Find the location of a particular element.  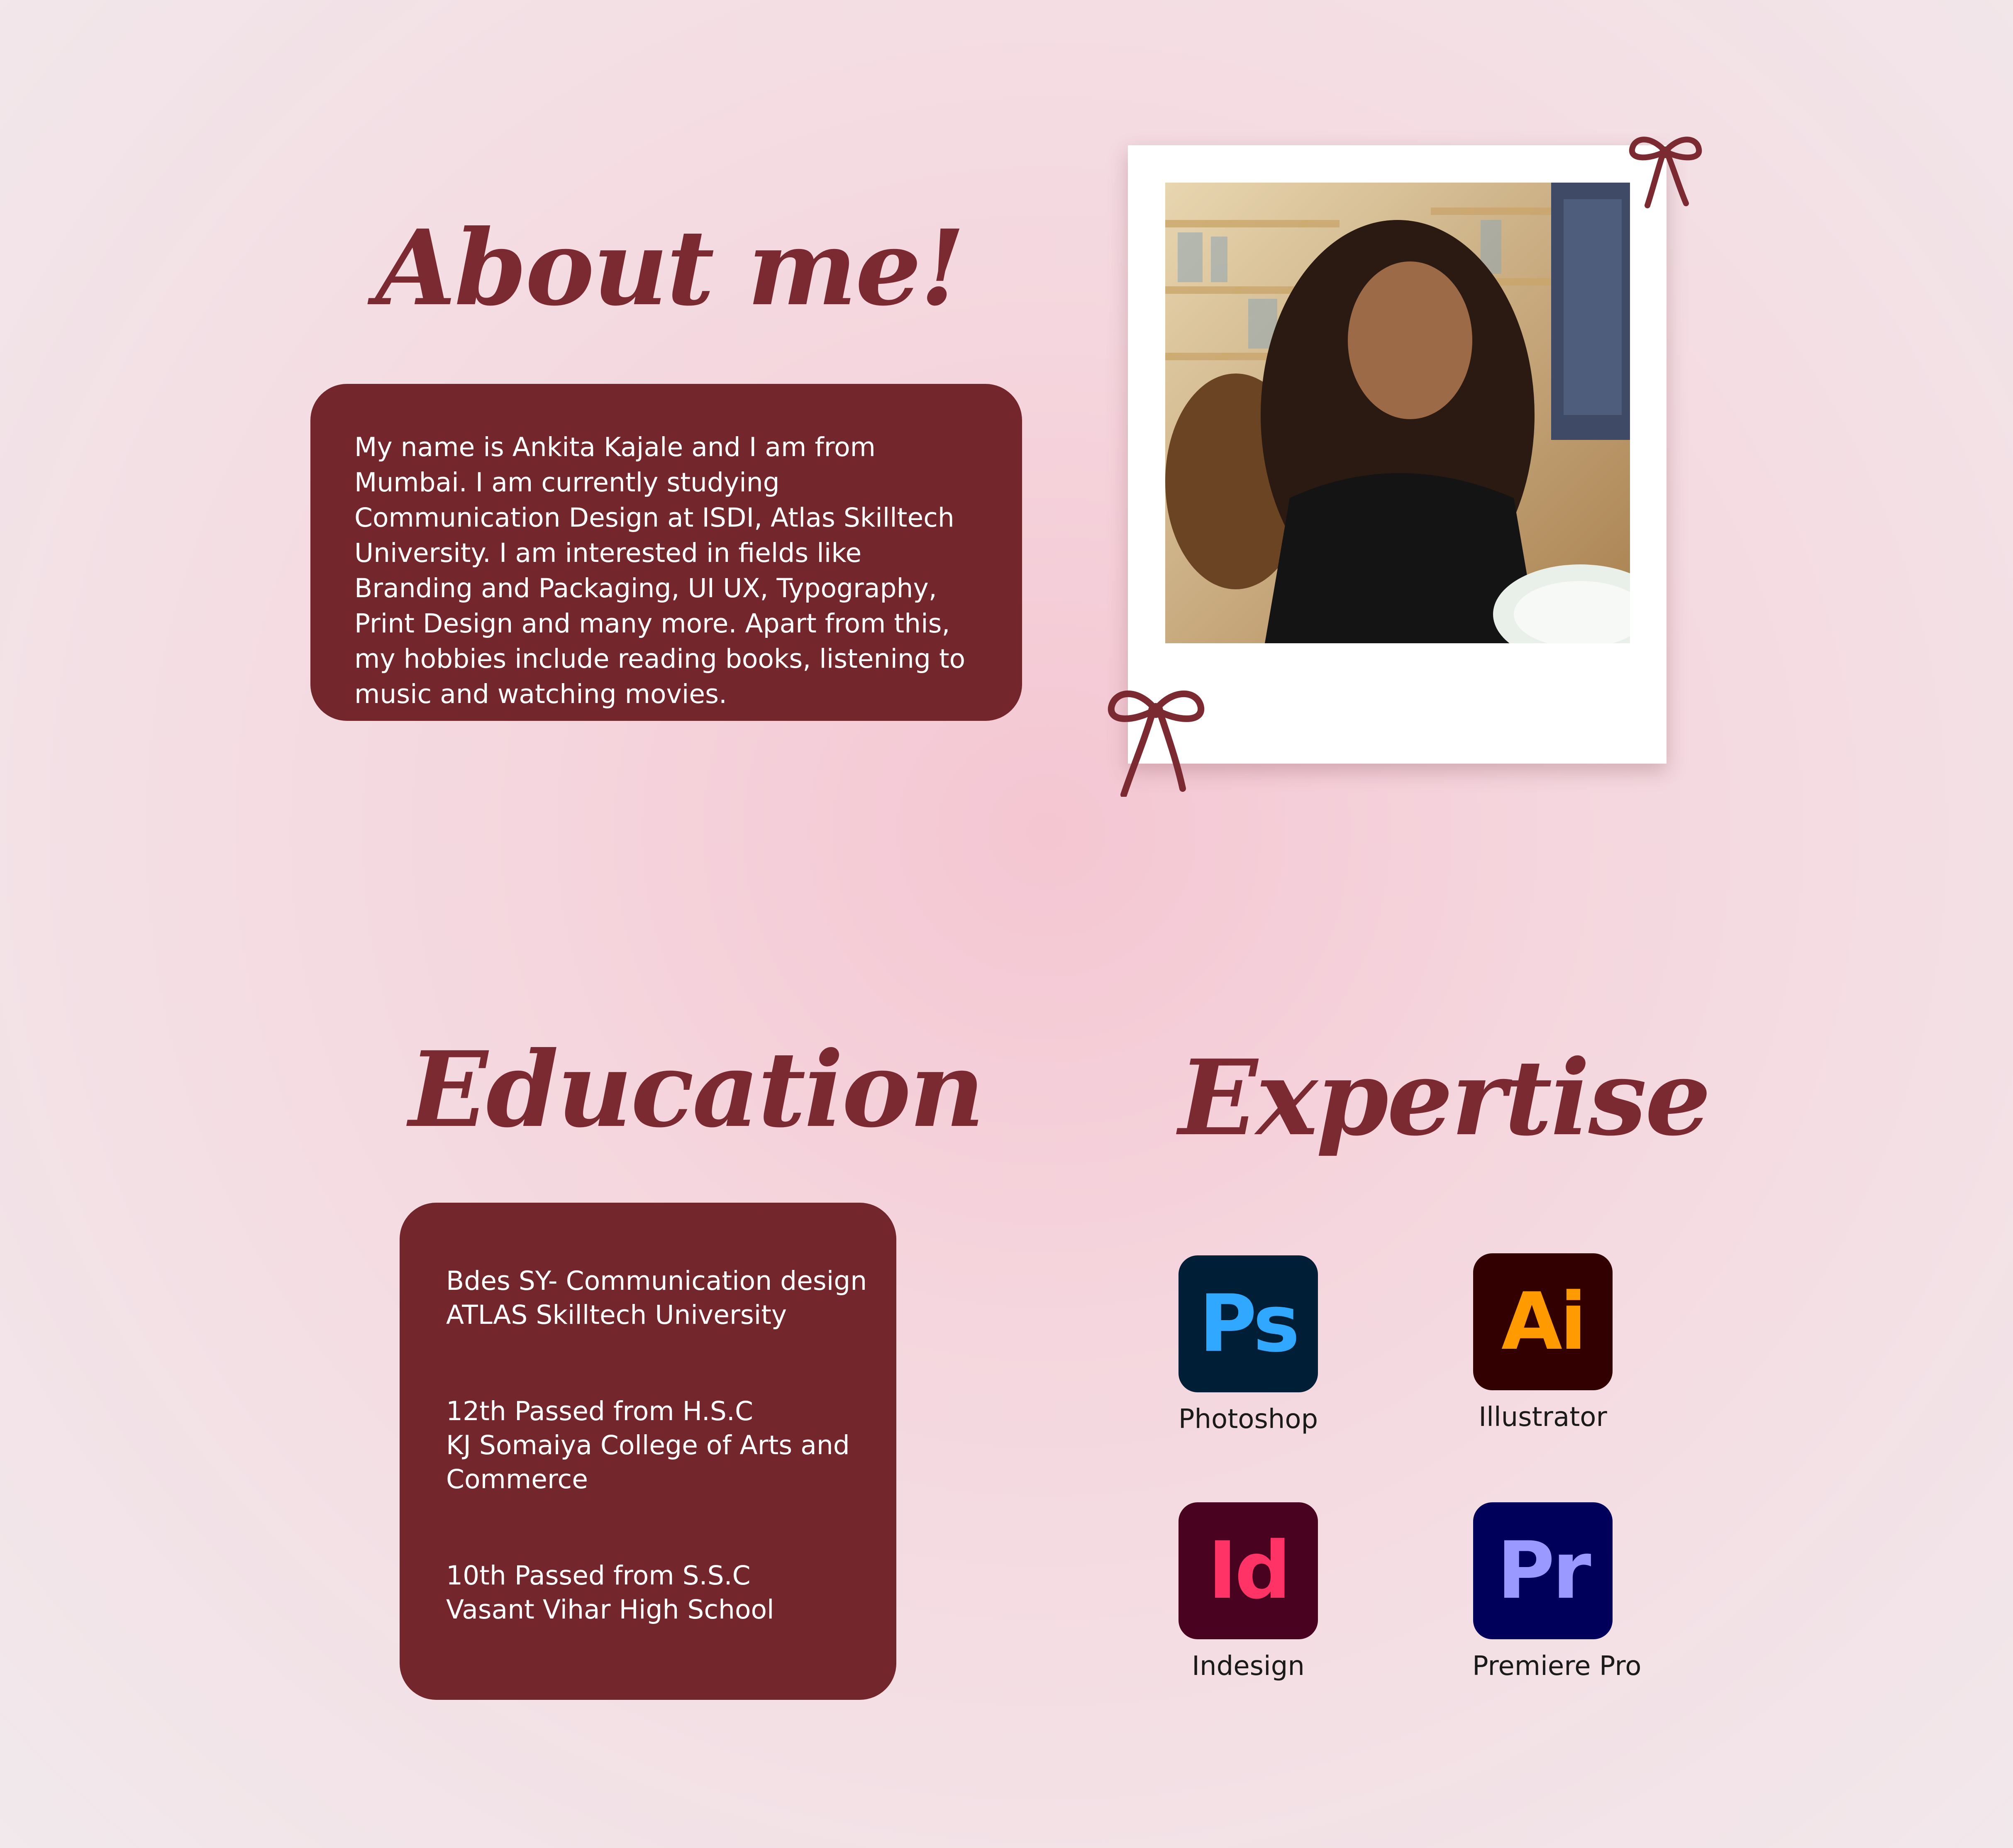

tool-label: Indesign is located at coordinates (1248, 1666).